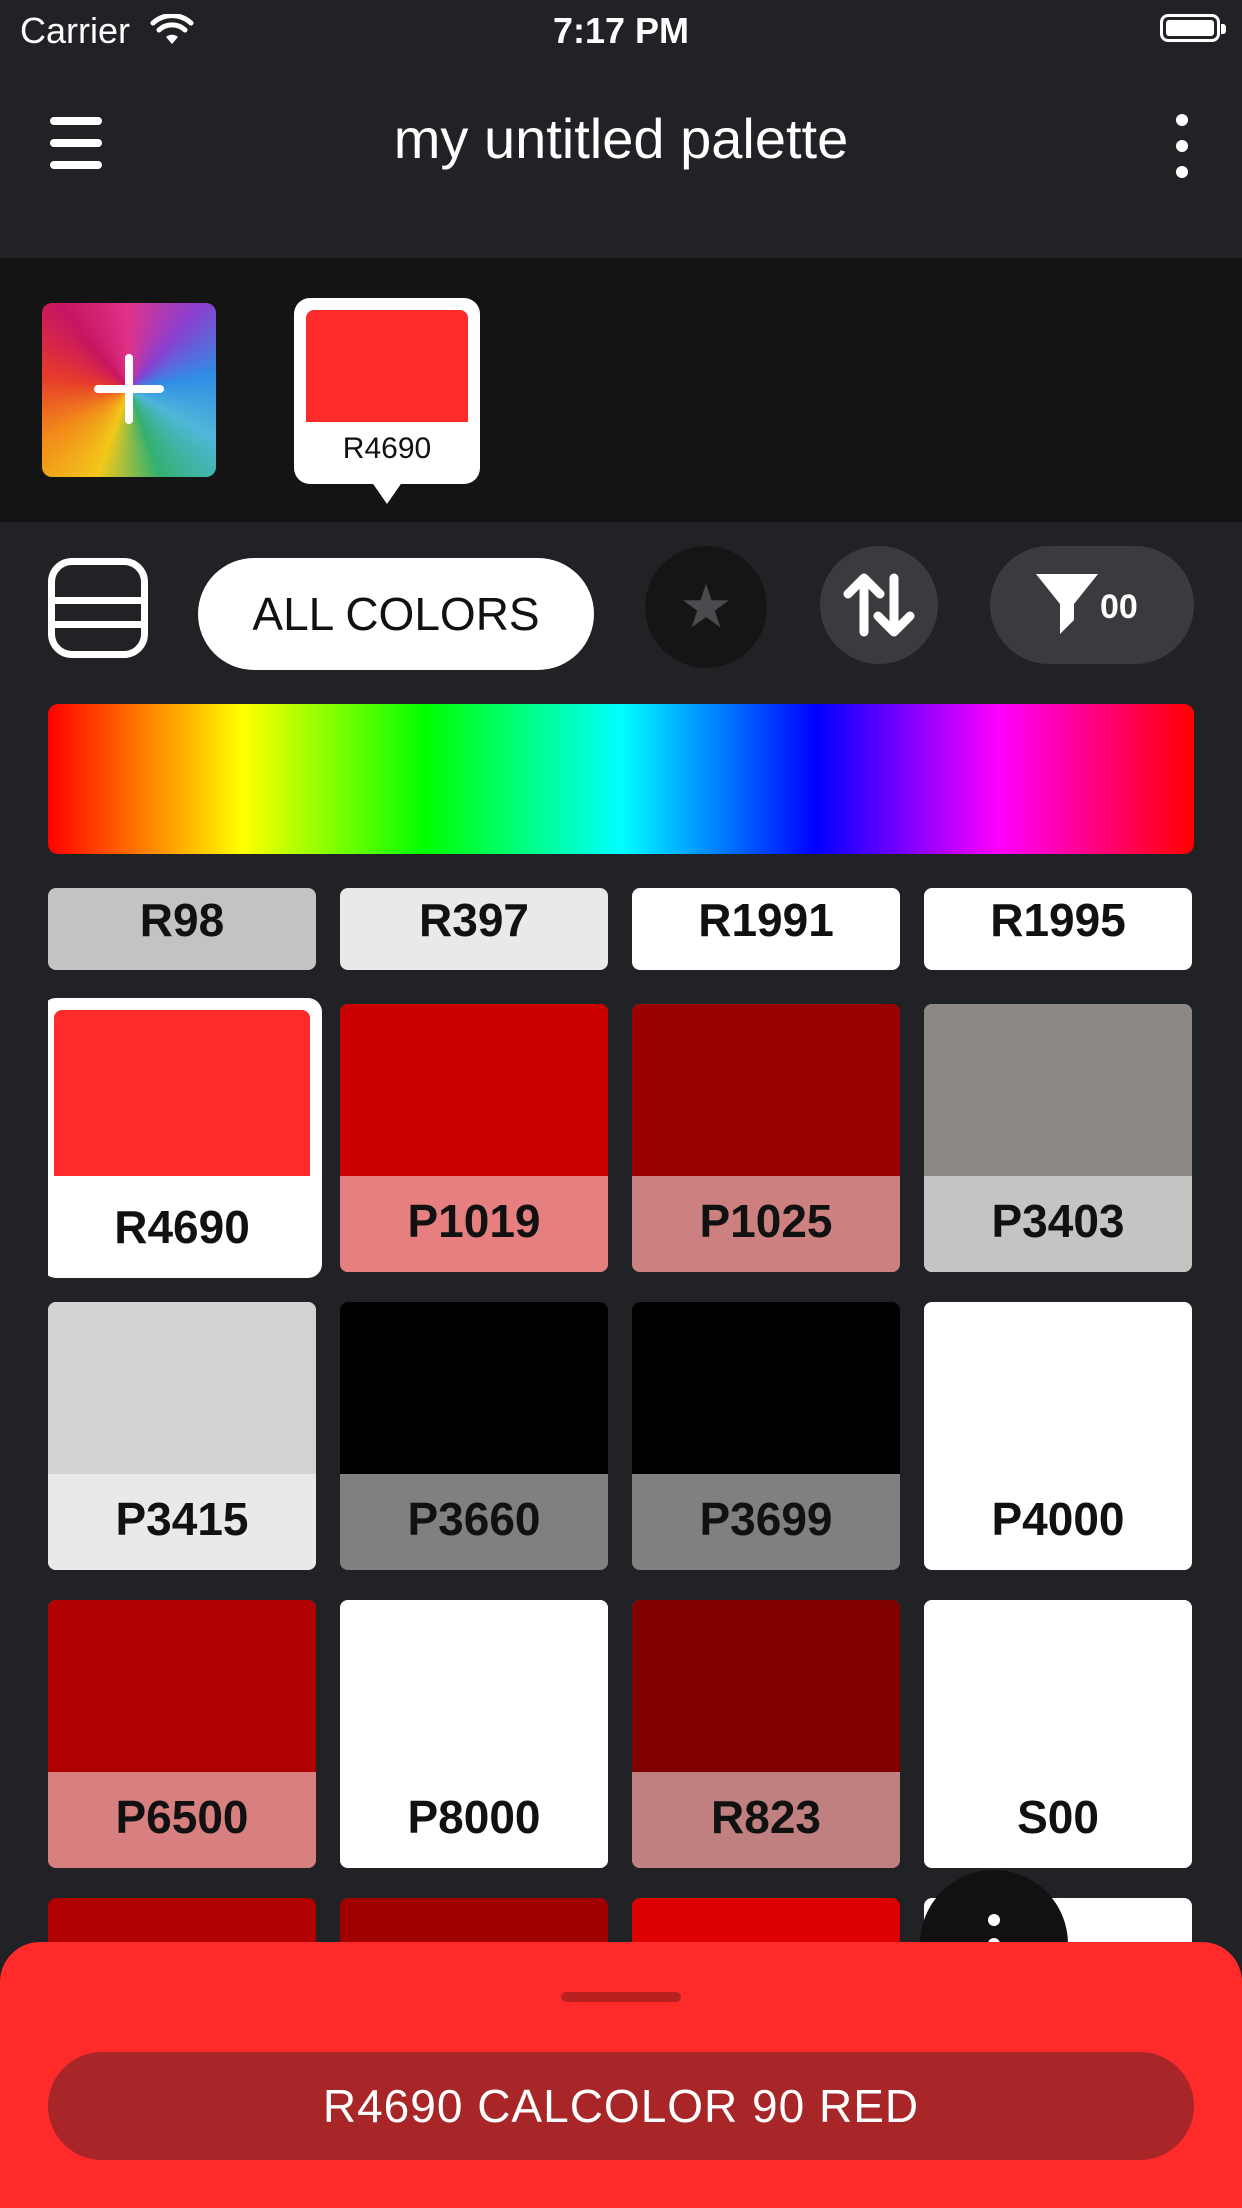  I want to click on color-cell: R1991, so click(766, 929).